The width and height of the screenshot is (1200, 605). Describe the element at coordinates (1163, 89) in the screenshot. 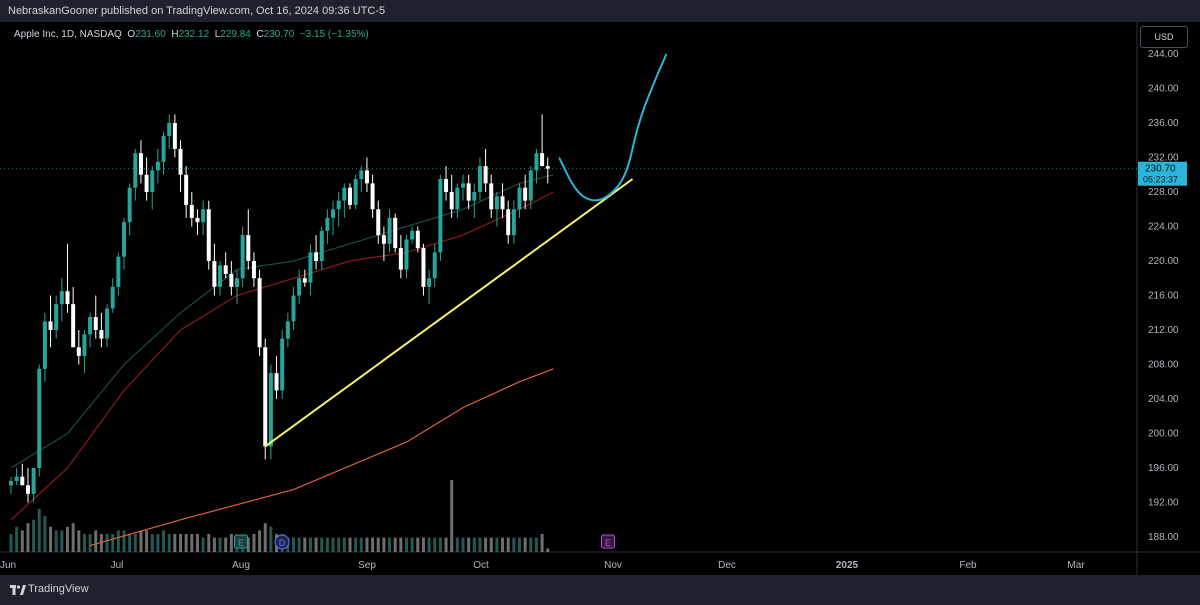

I see `y-tick-label: 240.00` at that location.